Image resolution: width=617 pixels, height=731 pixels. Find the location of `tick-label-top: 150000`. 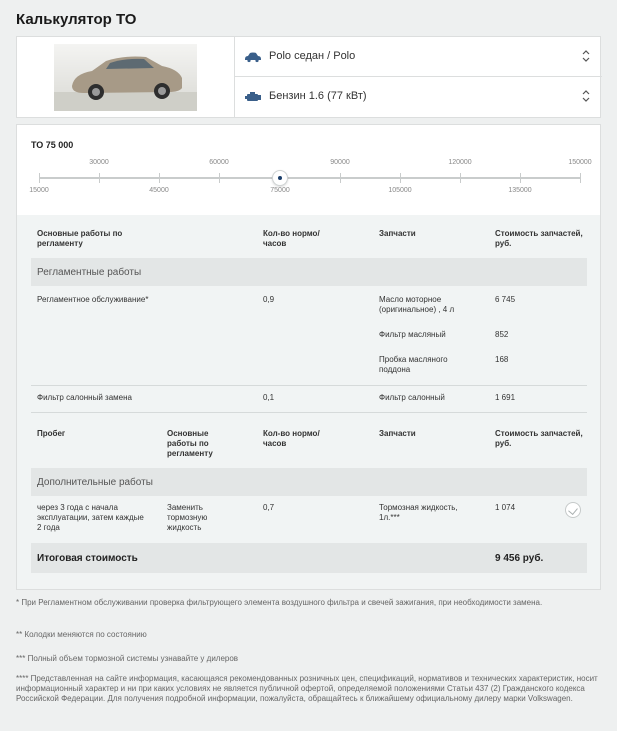

tick-label-top: 150000 is located at coordinates (580, 162).